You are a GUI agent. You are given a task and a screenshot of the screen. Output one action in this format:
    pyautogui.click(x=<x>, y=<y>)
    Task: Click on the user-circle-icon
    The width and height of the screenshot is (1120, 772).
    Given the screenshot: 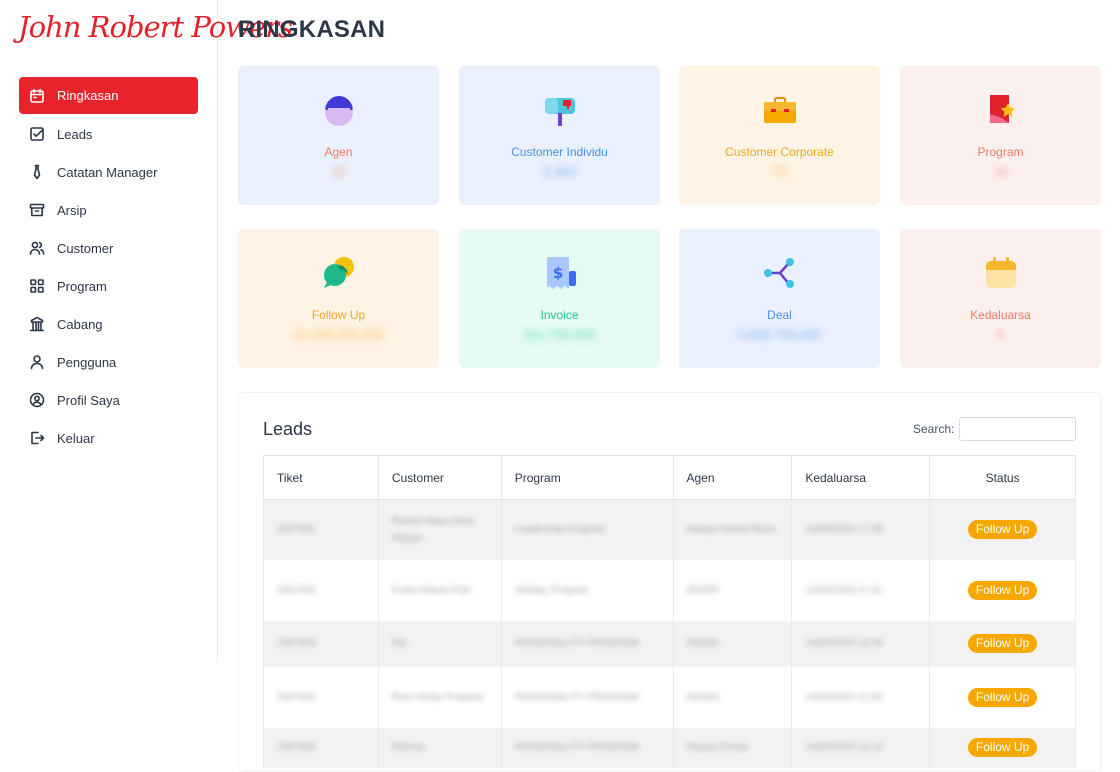 What is the action you would take?
    pyautogui.click(x=37, y=400)
    